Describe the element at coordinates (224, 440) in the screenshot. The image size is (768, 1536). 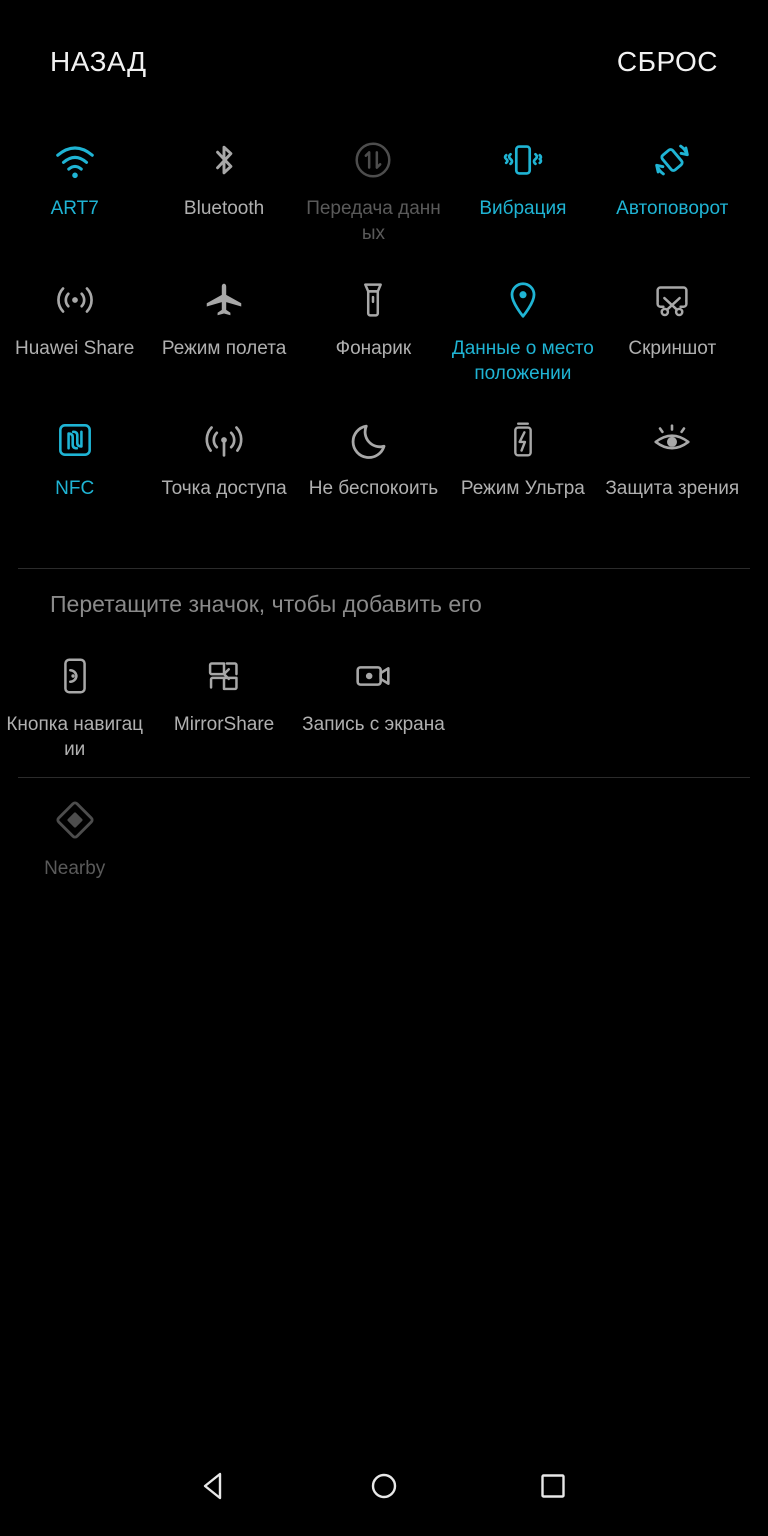
I see `hotspot-icon` at that location.